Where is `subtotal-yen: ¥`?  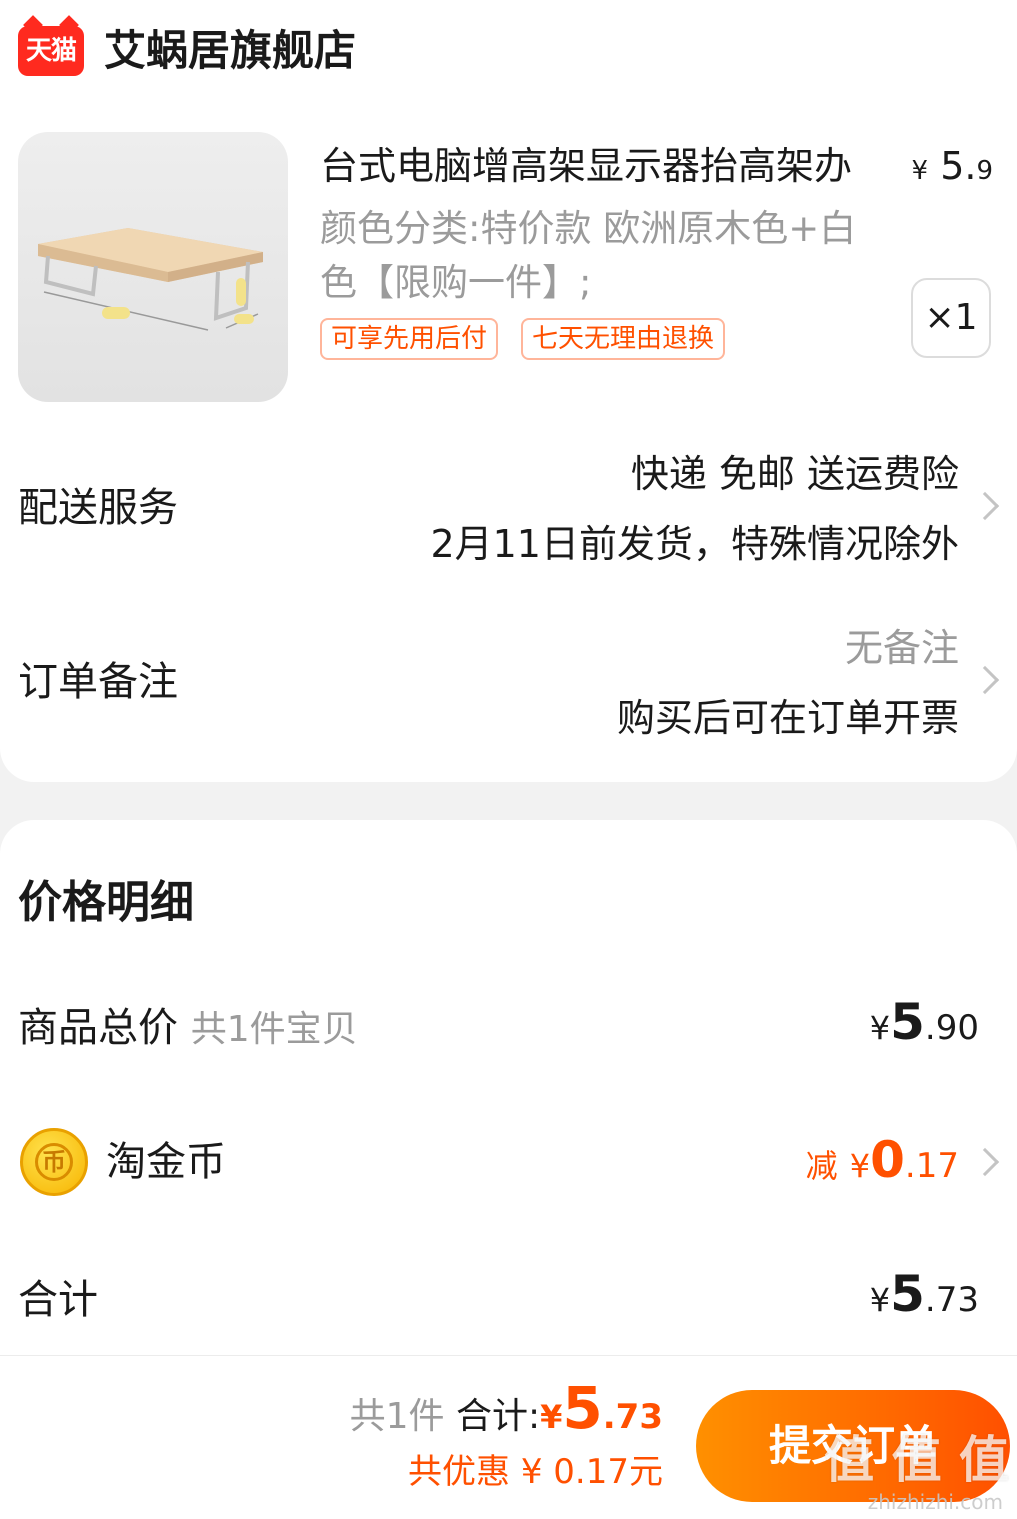 subtotal-yen: ¥ is located at coordinates (880, 1028).